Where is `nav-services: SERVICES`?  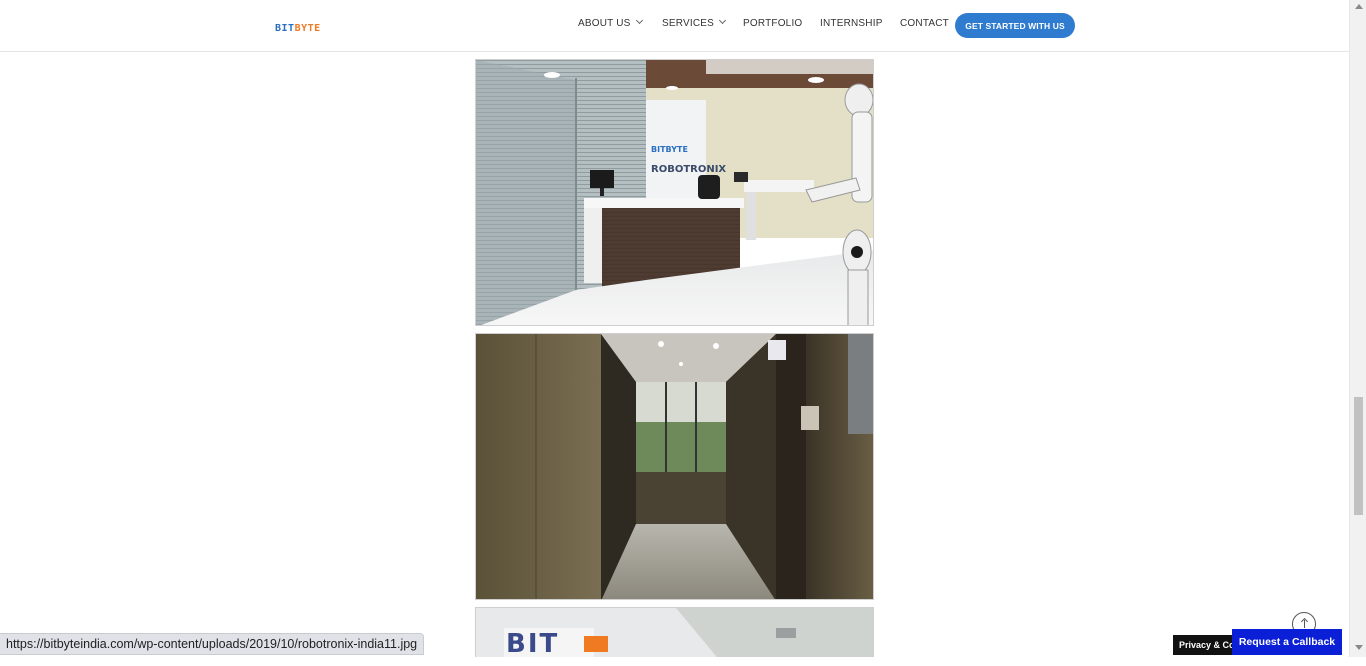 nav-services: SERVICES is located at coordinates (694, 22).